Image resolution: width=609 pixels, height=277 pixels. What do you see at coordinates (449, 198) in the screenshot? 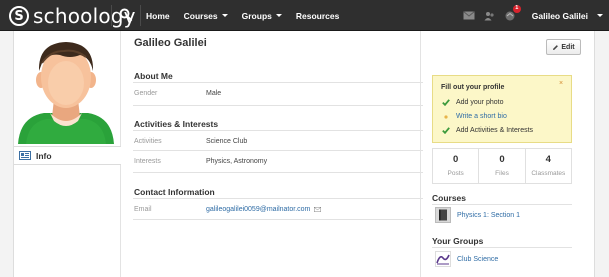
I see `courses-heading: Courses` at bounding box center [449, 198].